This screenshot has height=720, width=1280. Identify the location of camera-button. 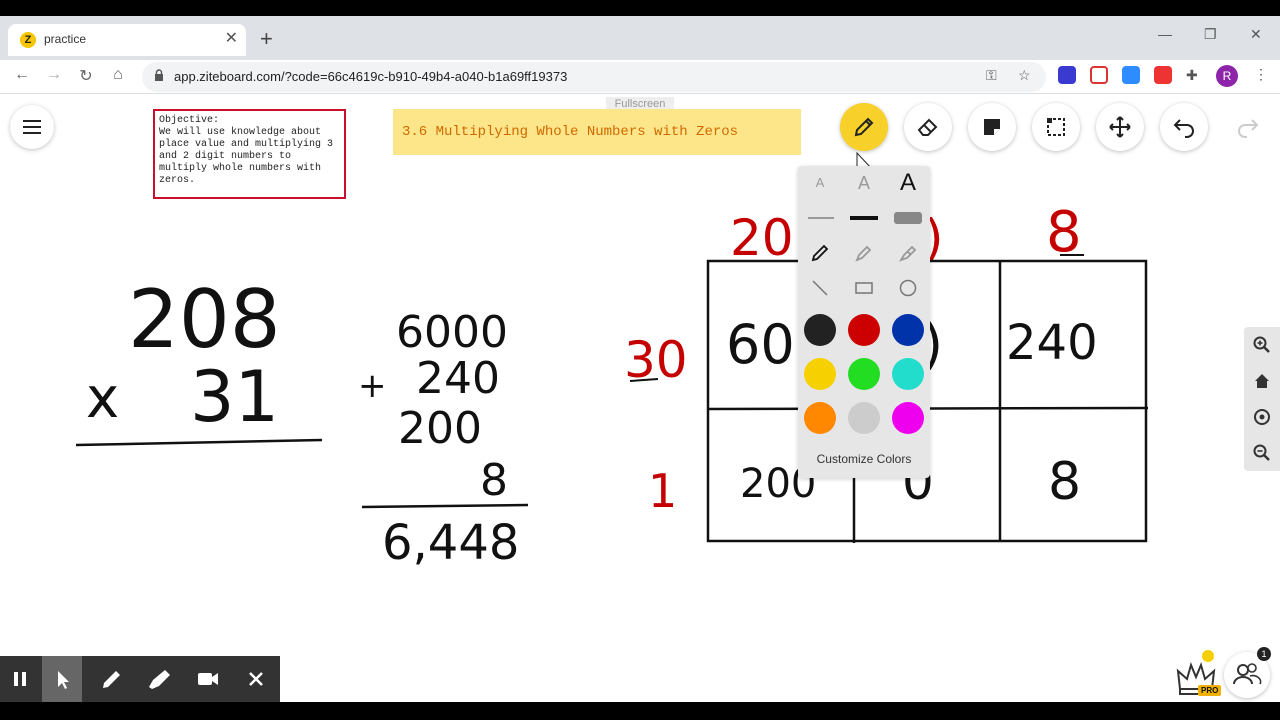
(208, 679).